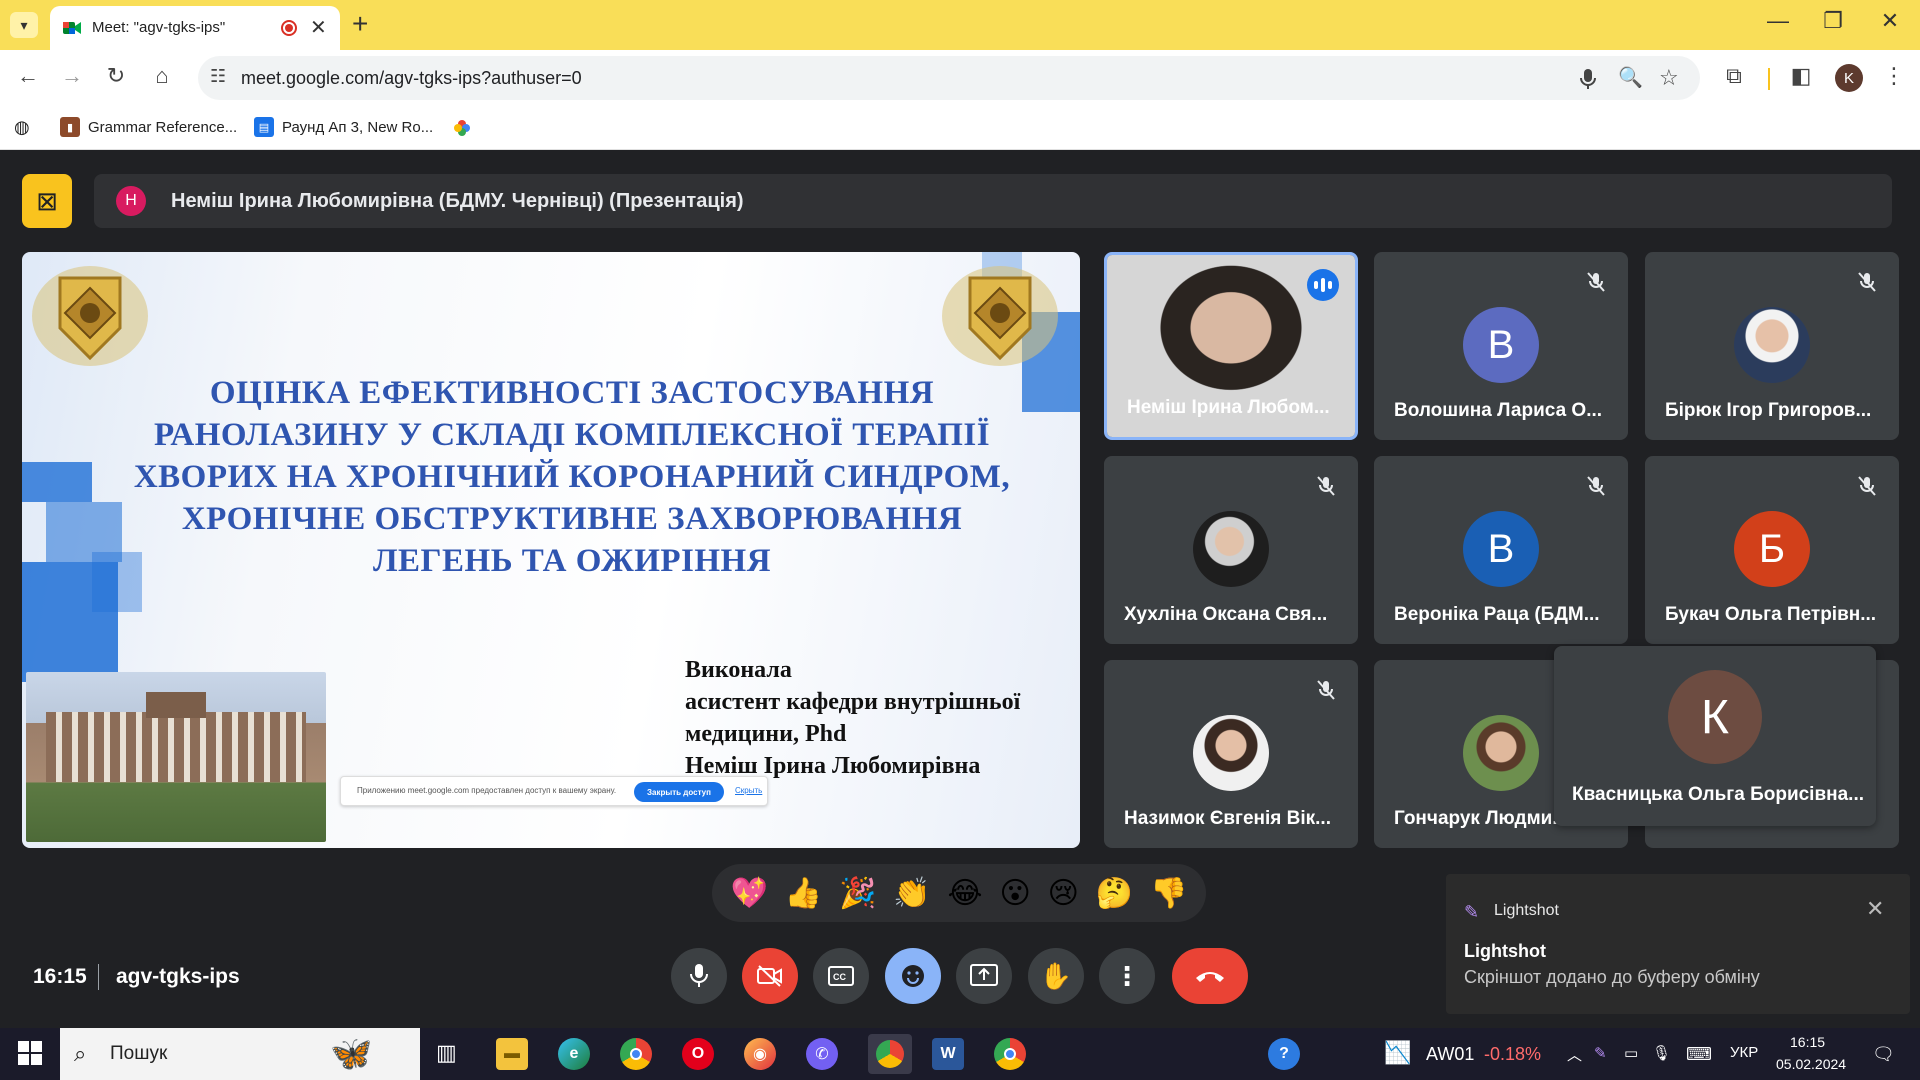  What do you see at coordinates (176, 705) in the screenshot?
I see `building-tower` at bounding box center [176, 705].